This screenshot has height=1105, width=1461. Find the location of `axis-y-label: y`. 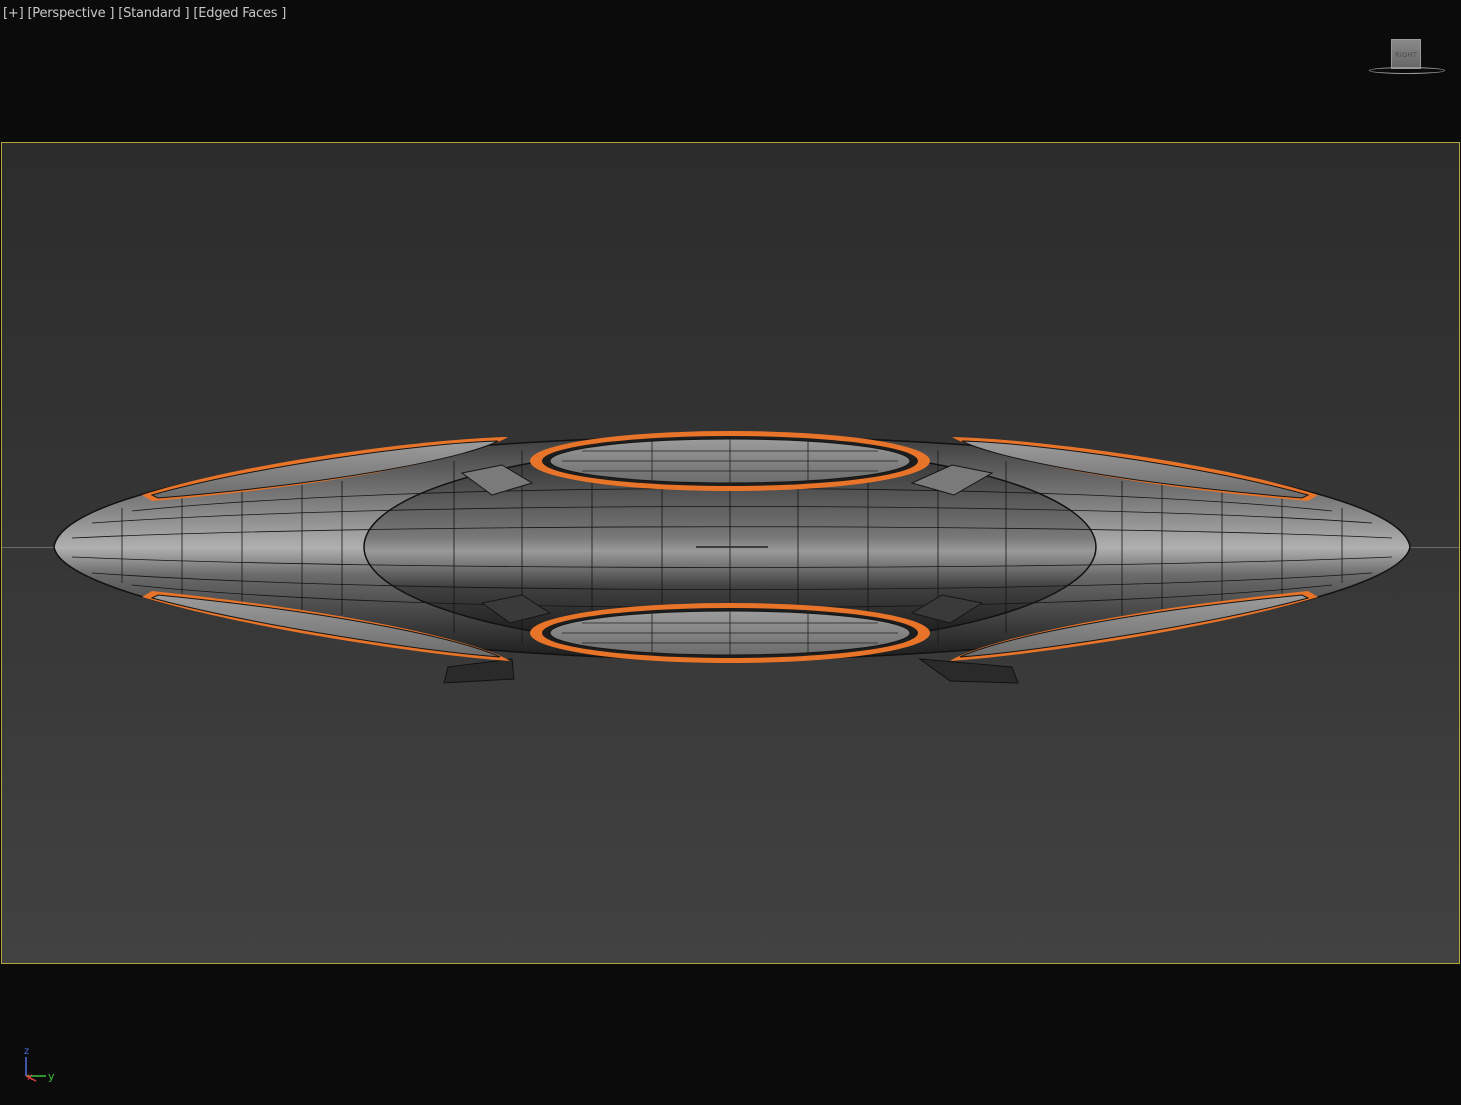

axis-y-label: y is located at coordinates (51, 1076).